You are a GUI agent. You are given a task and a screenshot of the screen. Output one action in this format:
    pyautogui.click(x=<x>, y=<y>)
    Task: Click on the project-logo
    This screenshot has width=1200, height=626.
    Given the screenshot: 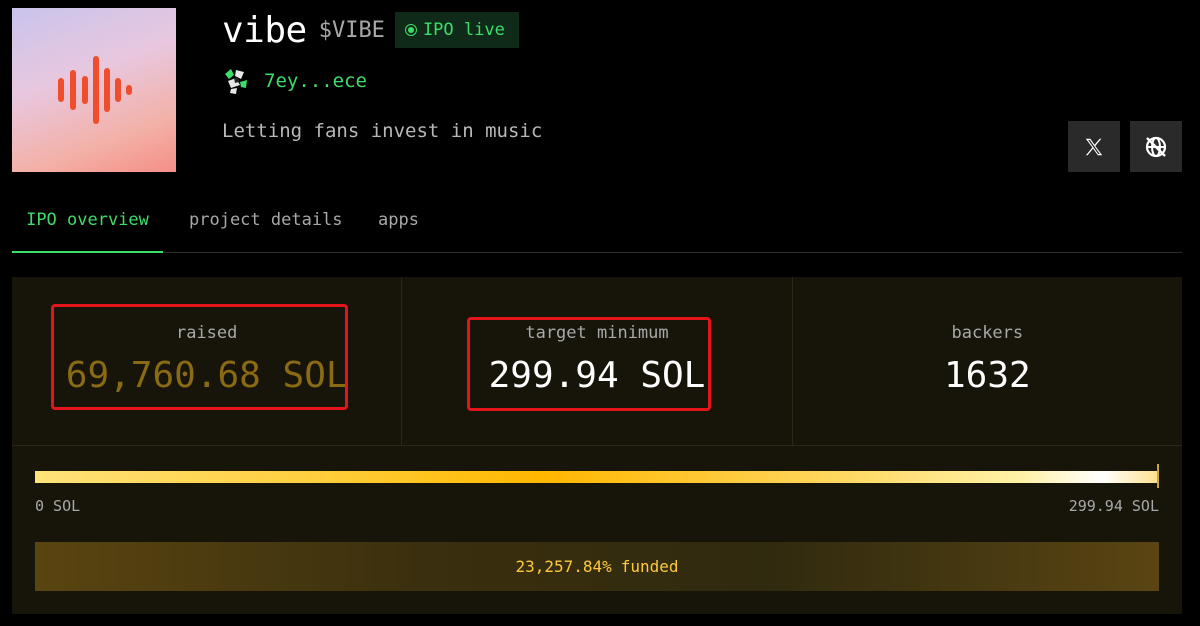 What is the action you would take?
    pyautogui.click(x=94, y=90)
    